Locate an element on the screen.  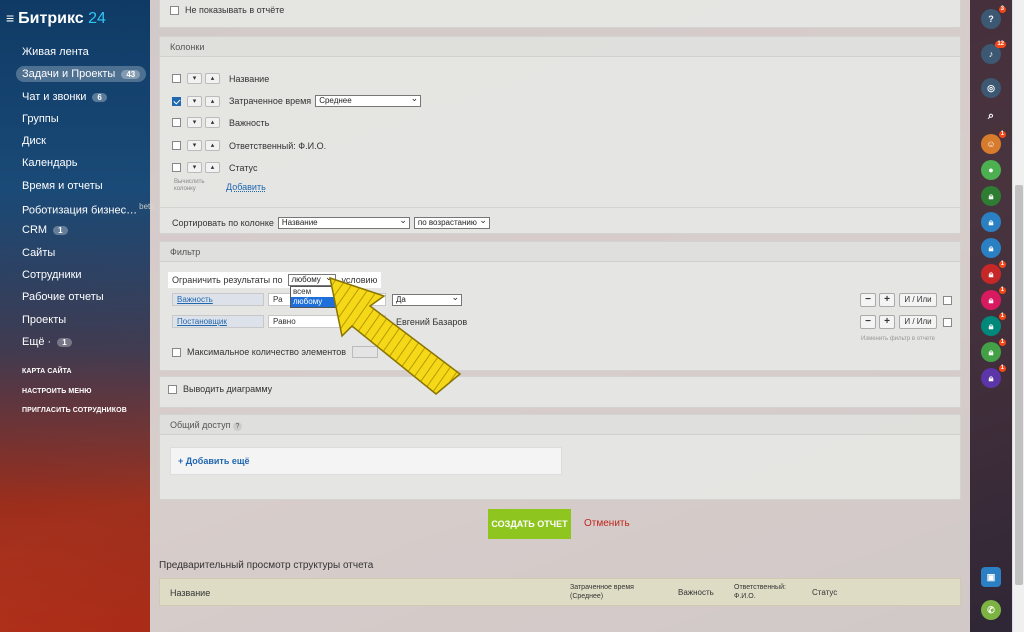
filter-field-link: Постановщик is located at coordinates (218, 321).